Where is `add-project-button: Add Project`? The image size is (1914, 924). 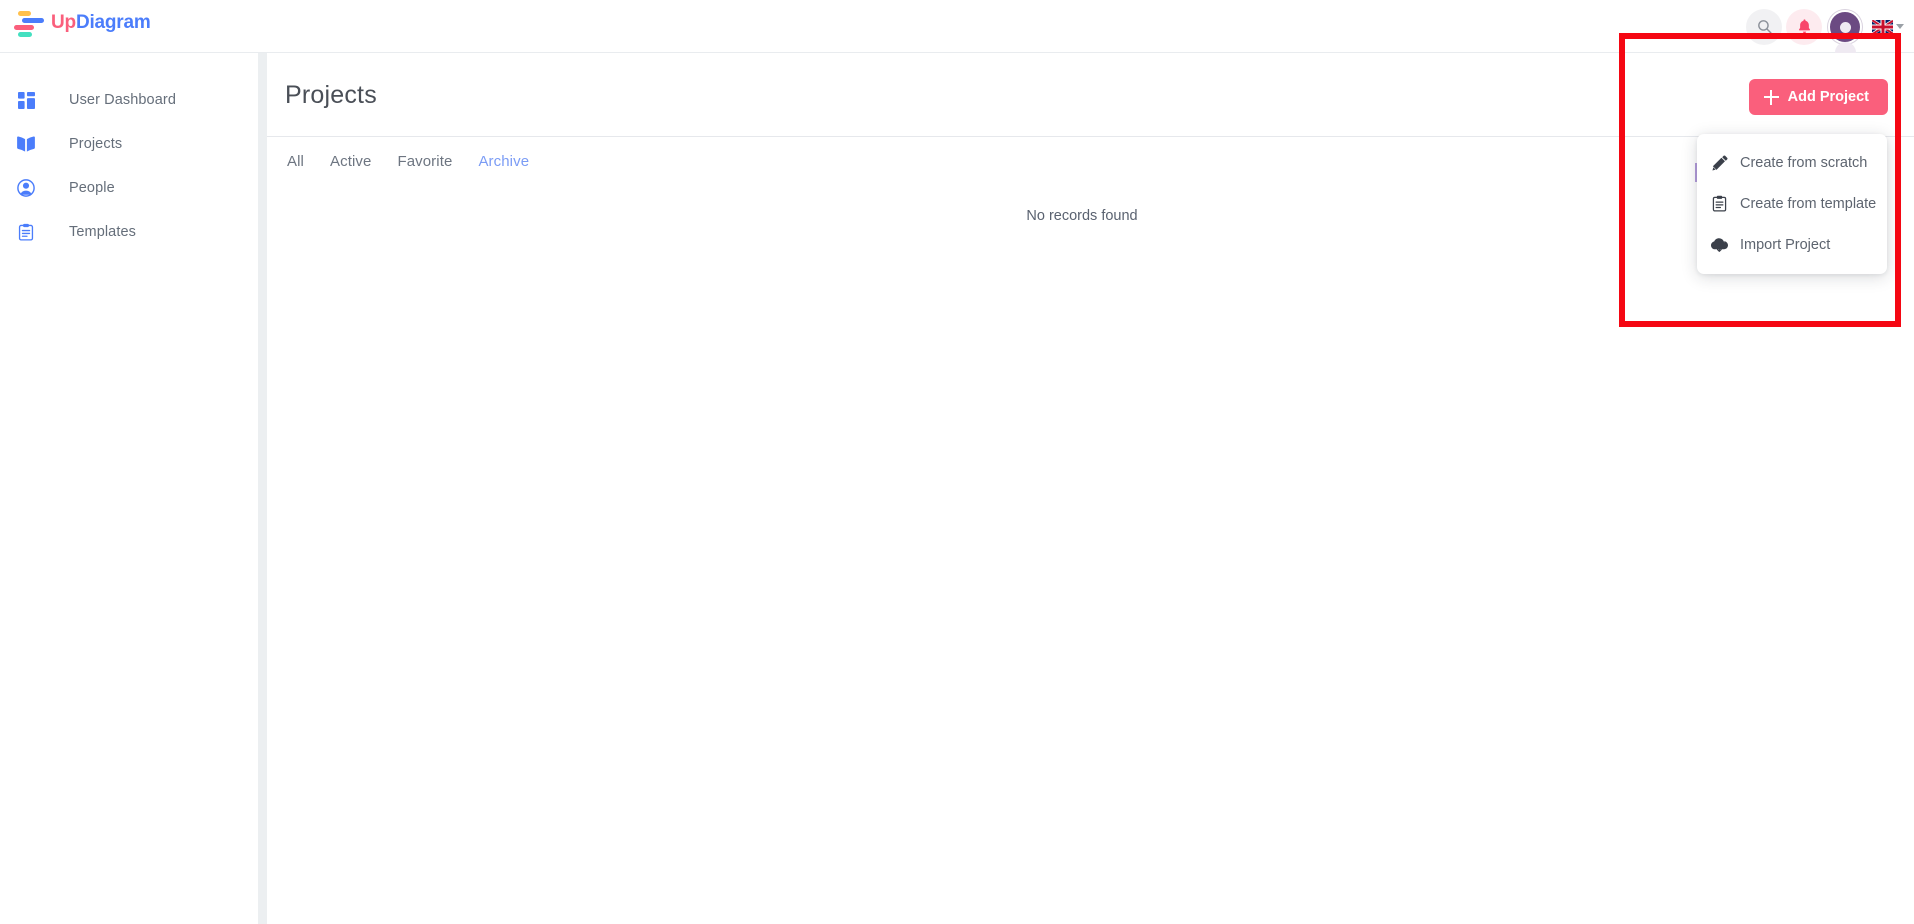
add-project-button: Add Project is located at coordinates (1818, 97).